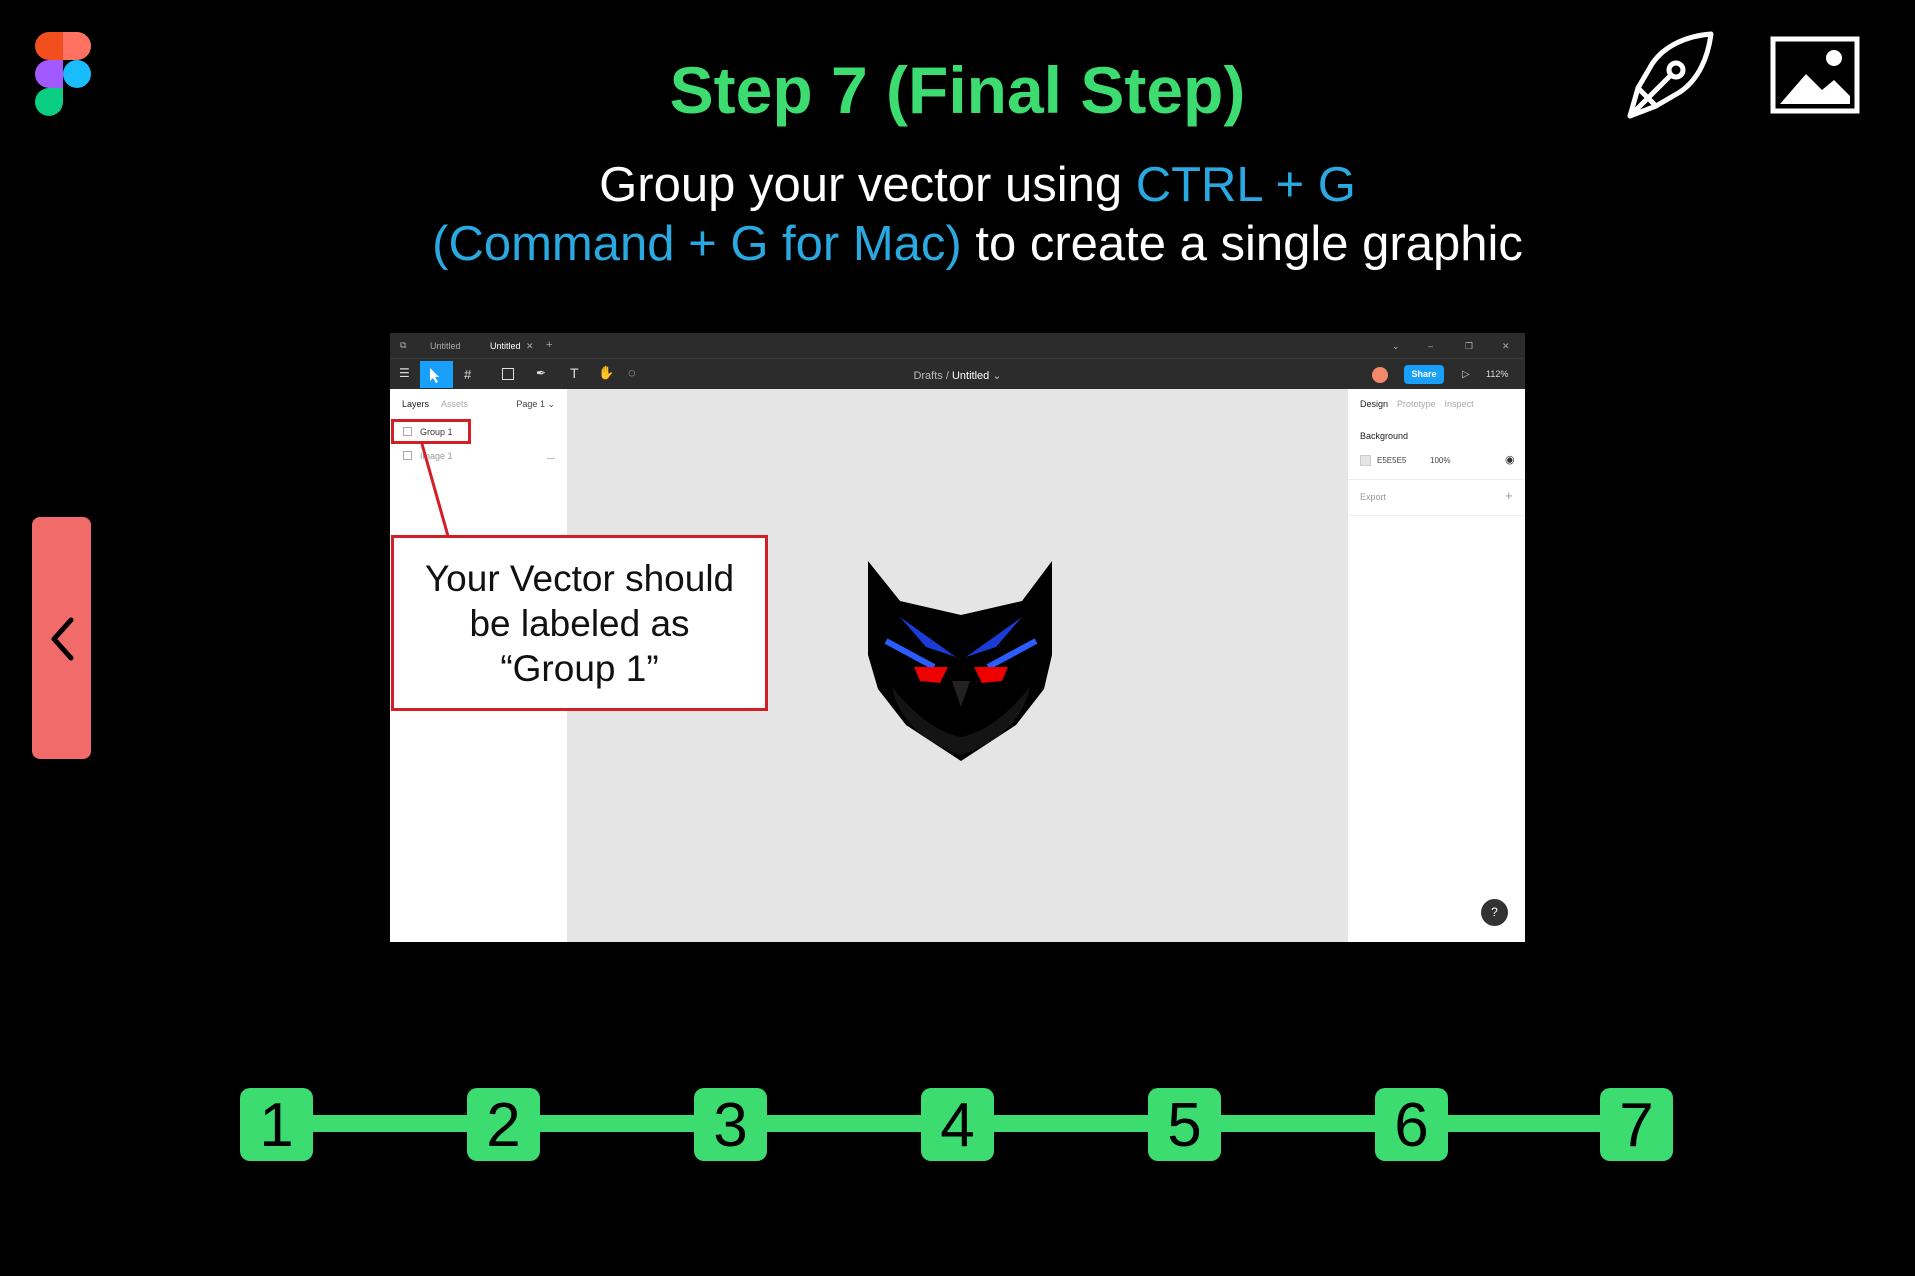 This screenshot has height=1276, width=1915. I want to click on minimize-icon: –, so click(1430, 346).